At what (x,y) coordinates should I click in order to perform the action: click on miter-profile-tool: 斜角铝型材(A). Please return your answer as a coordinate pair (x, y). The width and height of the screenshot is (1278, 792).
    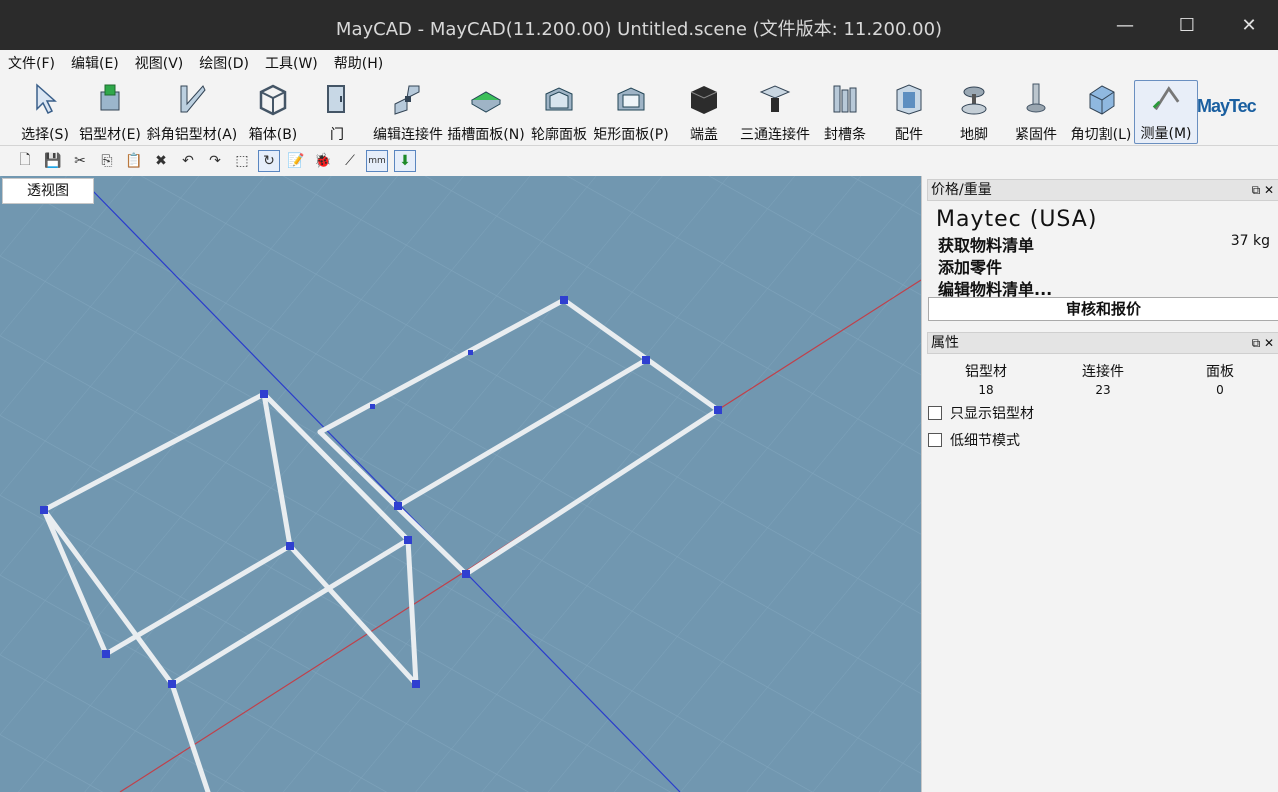
    Looking at the image, I should click on (192, 112).